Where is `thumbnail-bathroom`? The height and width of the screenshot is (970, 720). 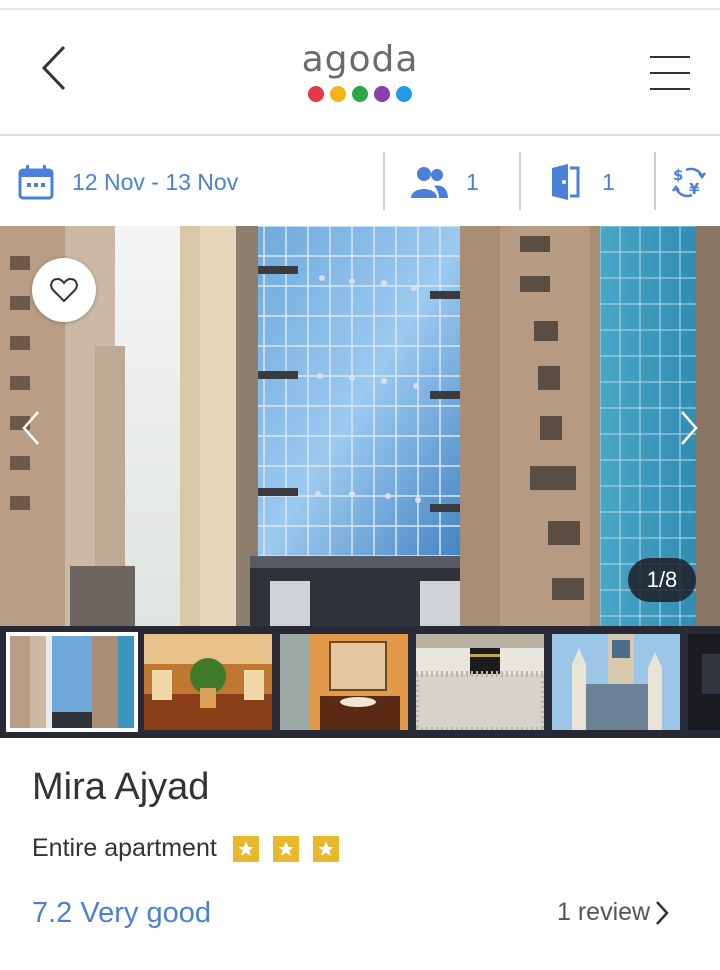 thumbnail-bathroom is located at coordinates (344, 682).